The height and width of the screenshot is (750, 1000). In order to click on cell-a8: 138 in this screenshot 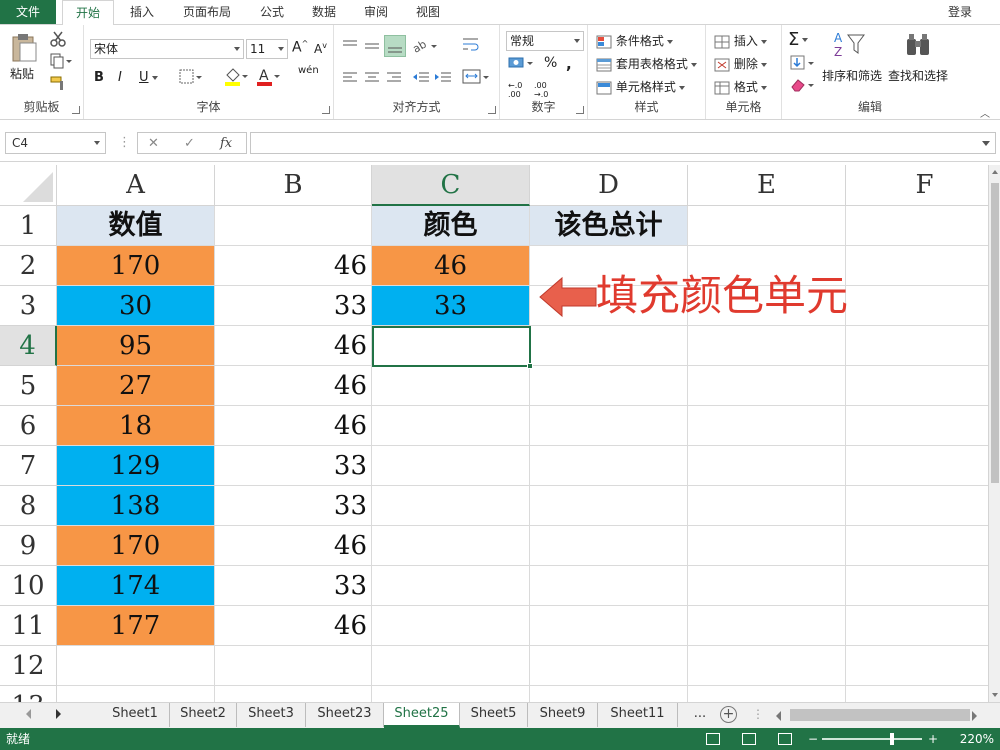, I will do `click(136, 506)`.